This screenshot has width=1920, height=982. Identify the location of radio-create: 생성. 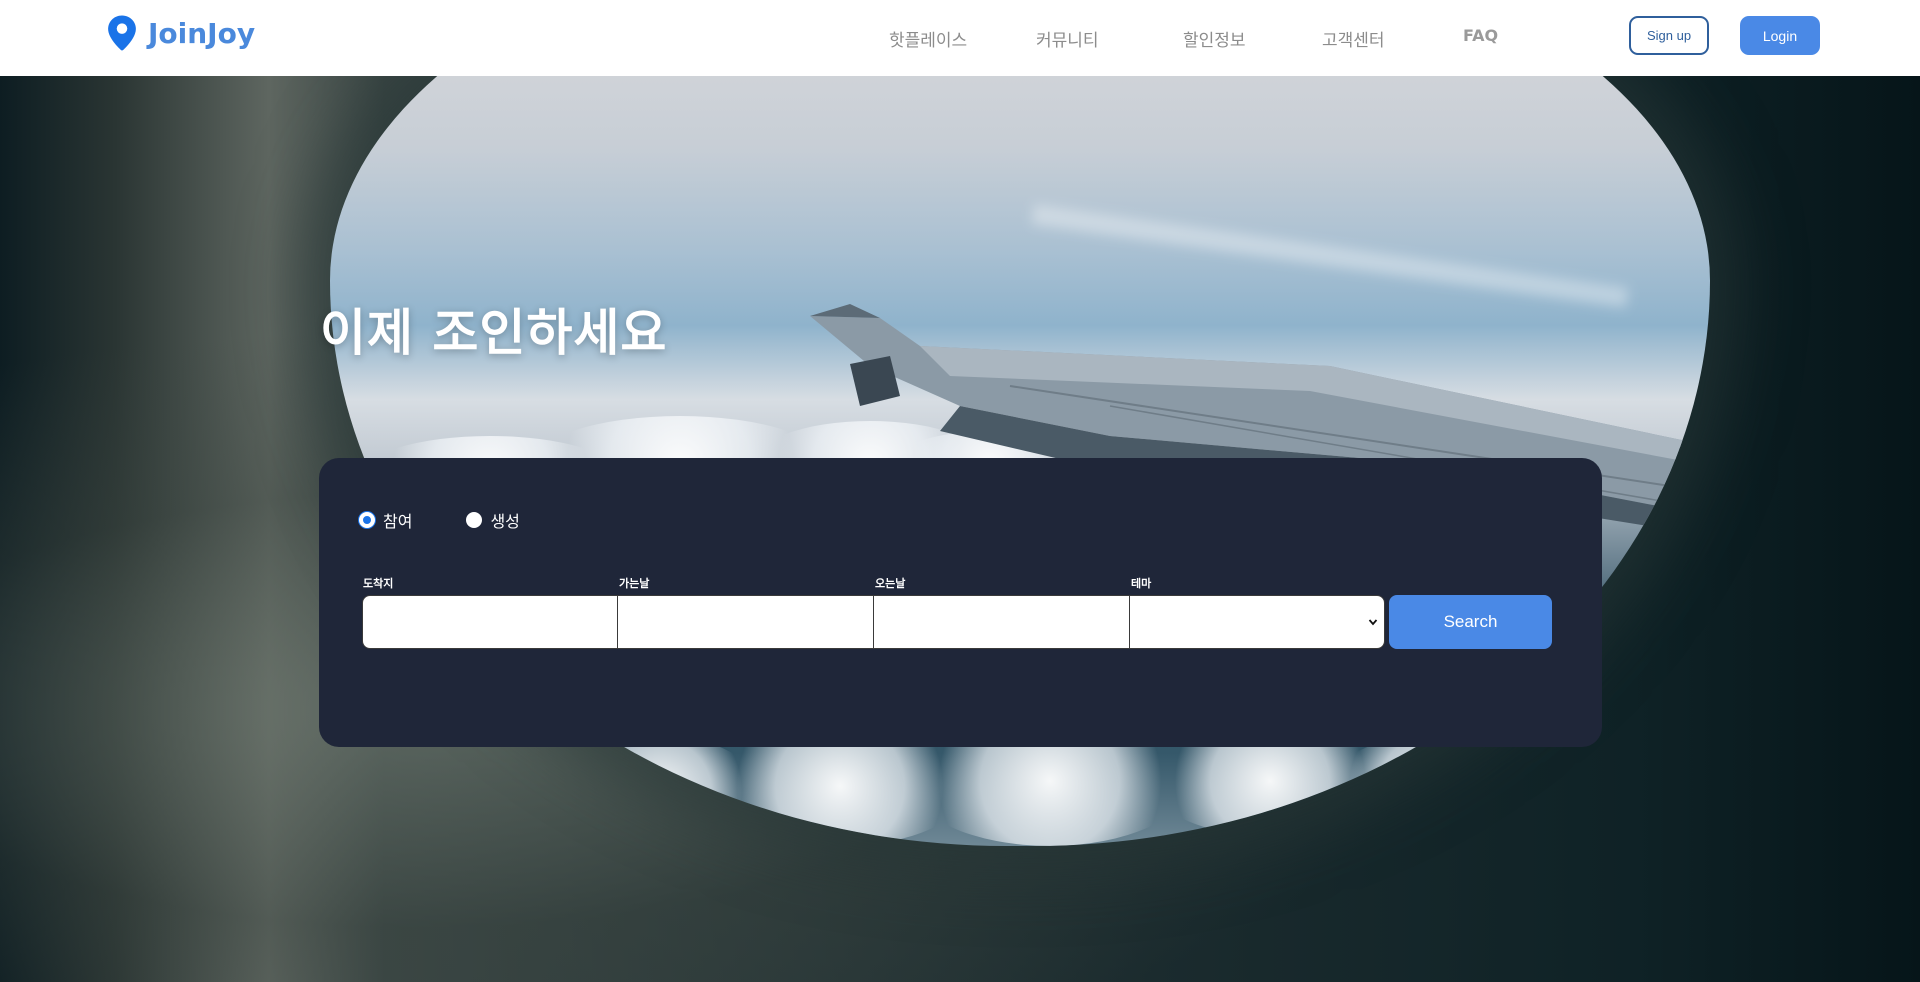
(493, 520).